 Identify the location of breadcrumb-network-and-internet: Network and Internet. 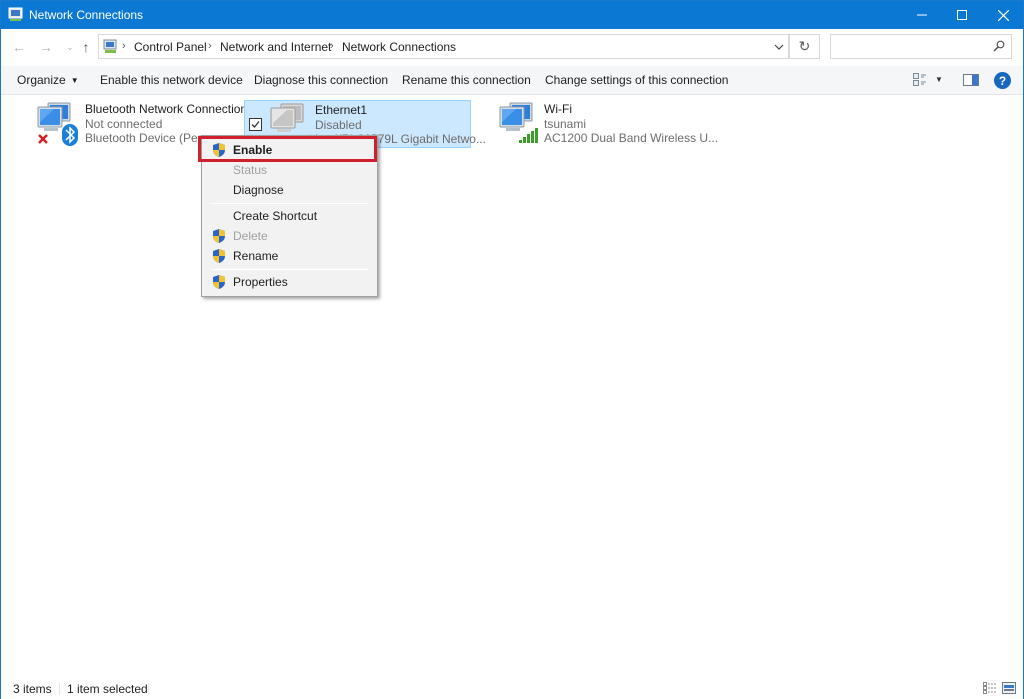
(275, 47).